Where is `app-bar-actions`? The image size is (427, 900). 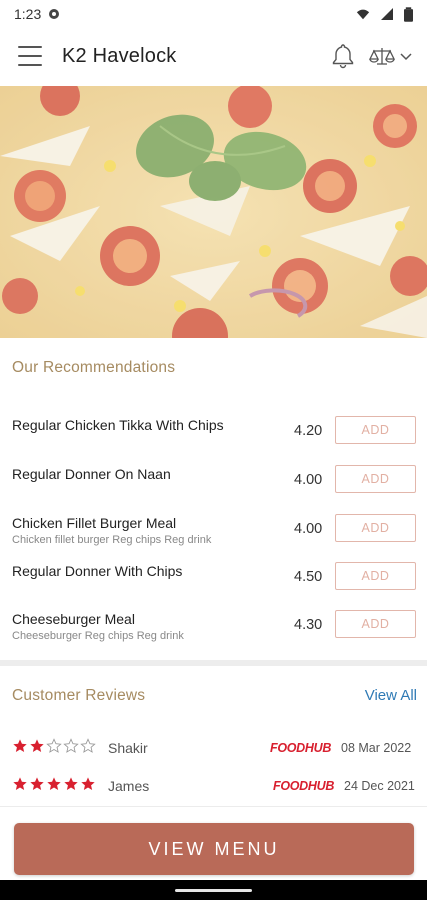 app-bar-actions is located at coordinates (372, 56).